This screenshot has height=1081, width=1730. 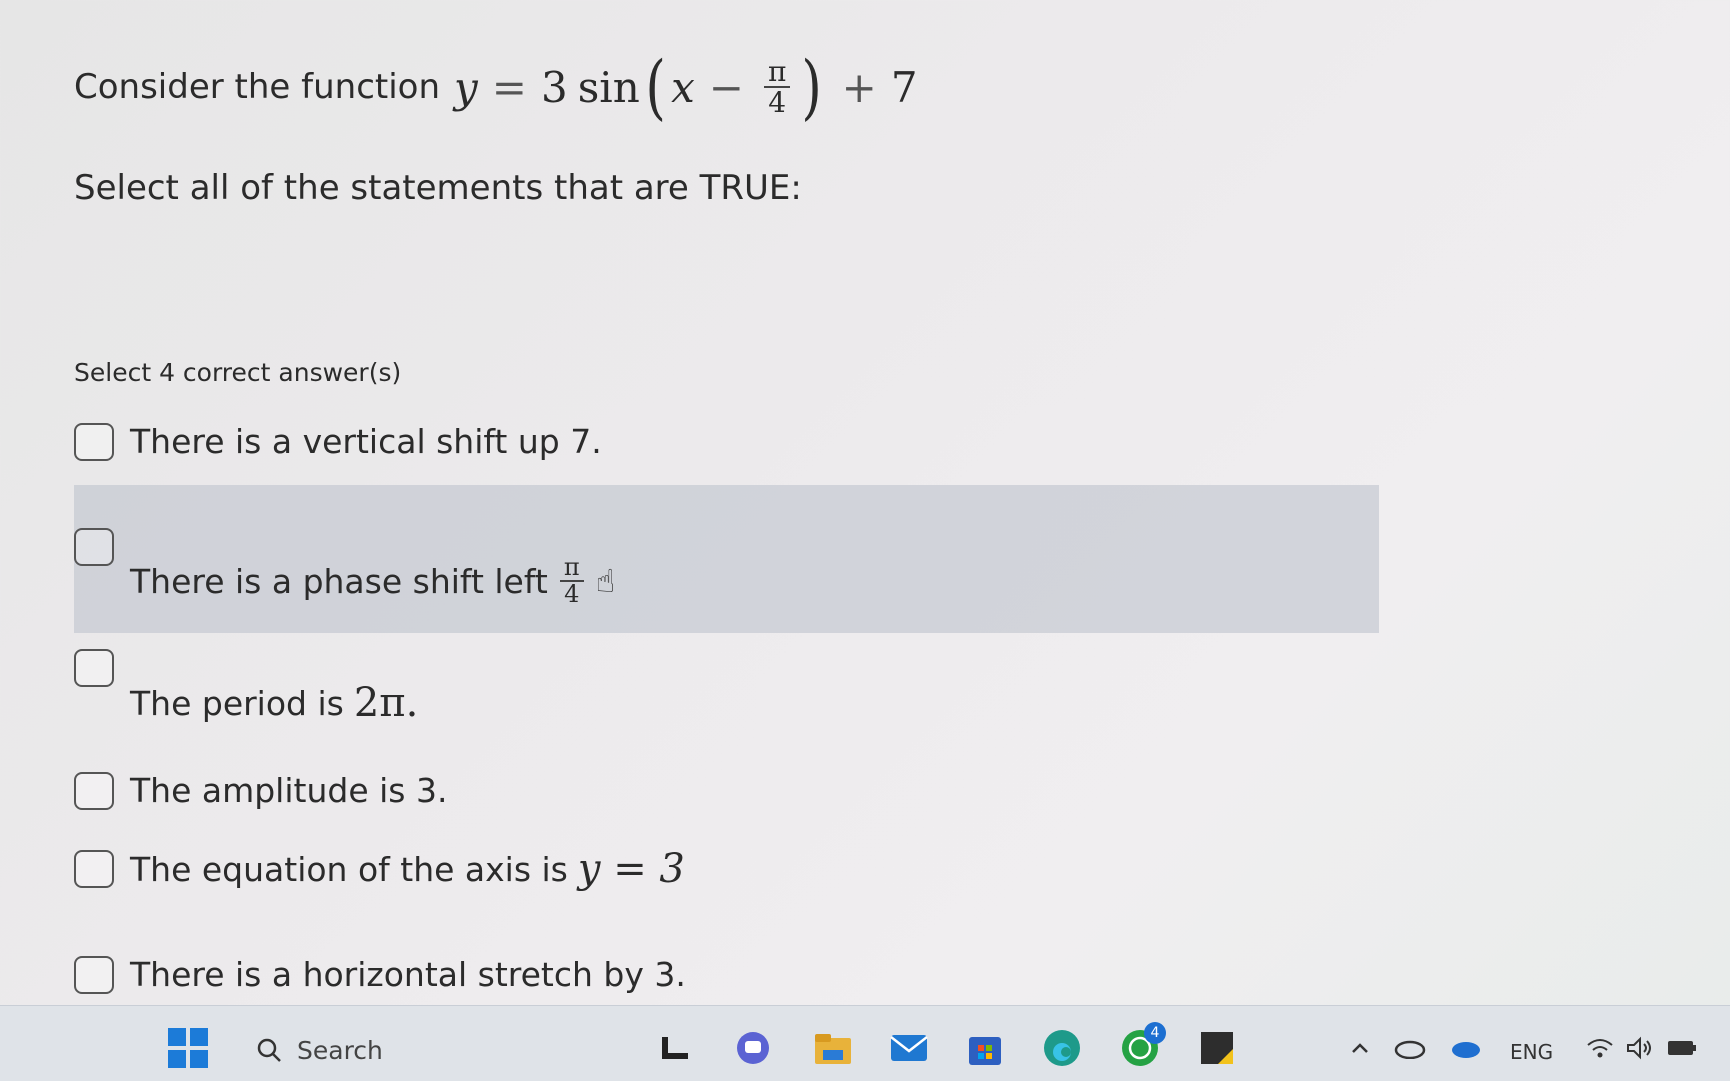 I want to click on onedrive-icon, so click(x=1410, y=1048).